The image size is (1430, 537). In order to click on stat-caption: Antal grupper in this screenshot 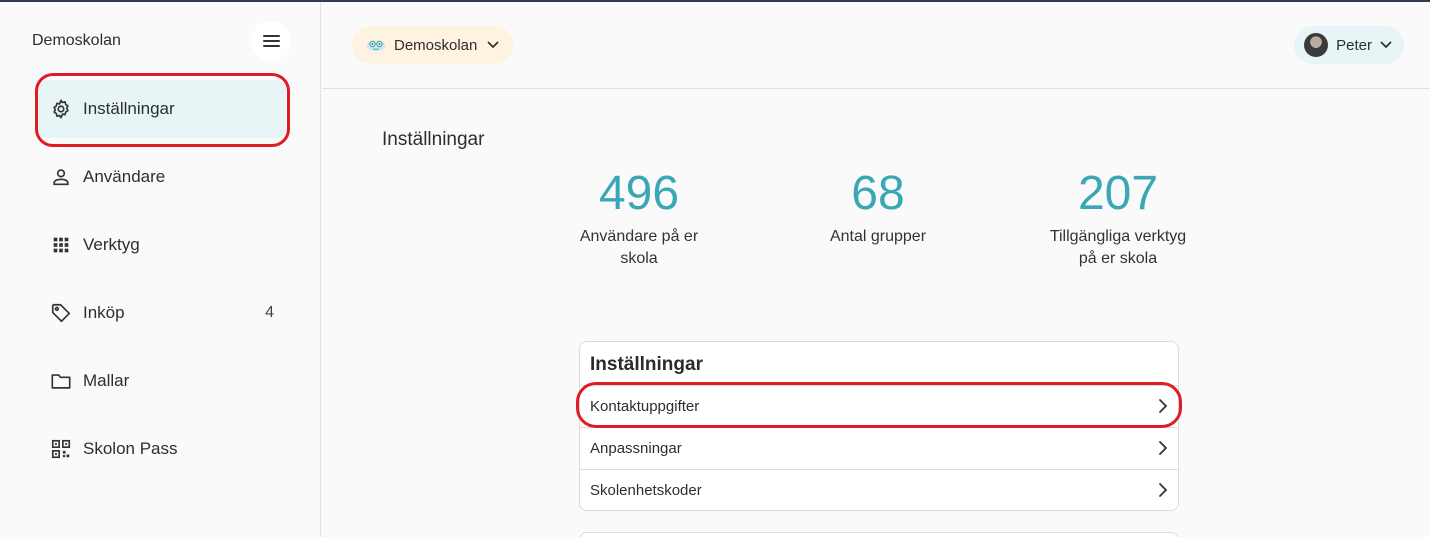, I will do `click(878, 236)`.